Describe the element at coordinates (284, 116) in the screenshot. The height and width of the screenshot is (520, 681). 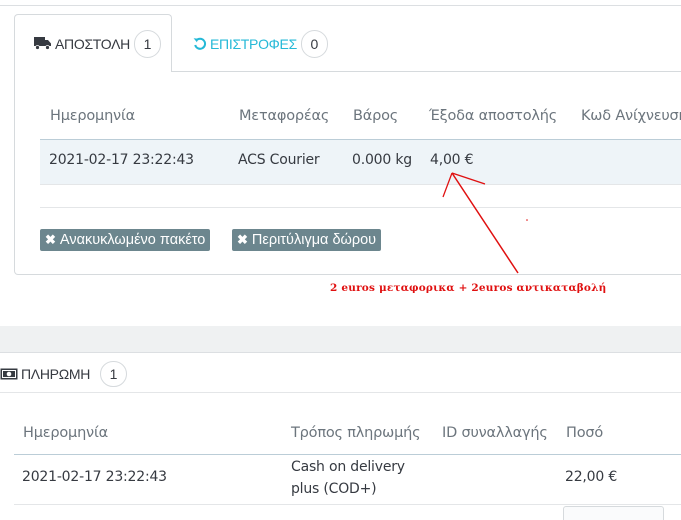
I see `column-header-carrier: Μεταφορέας` at that location.